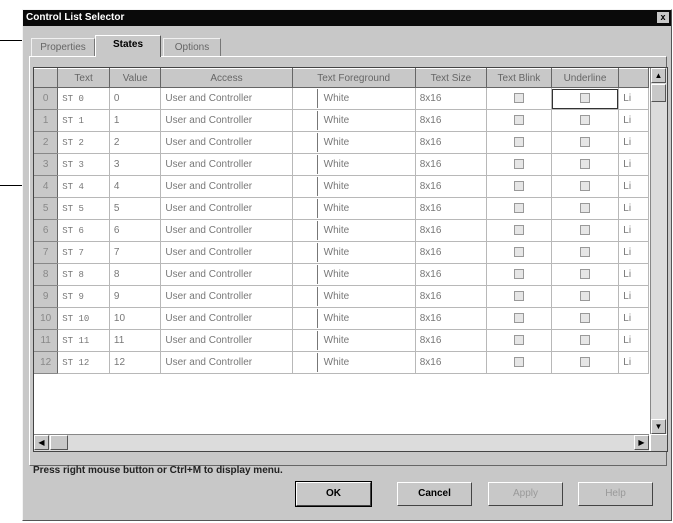 The height and width of the screenshot is (523, 673). I want to click on cell-value: 11, so click(135, 340).